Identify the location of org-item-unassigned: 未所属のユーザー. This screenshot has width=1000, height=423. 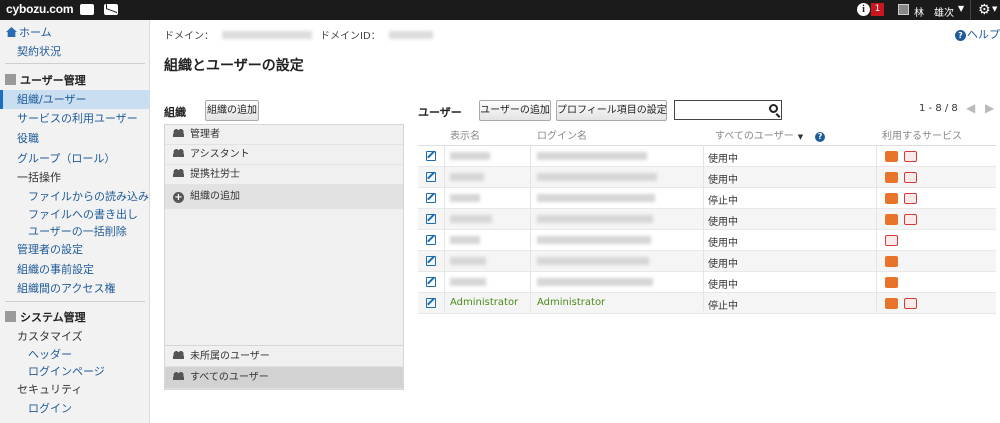
(284, 356).